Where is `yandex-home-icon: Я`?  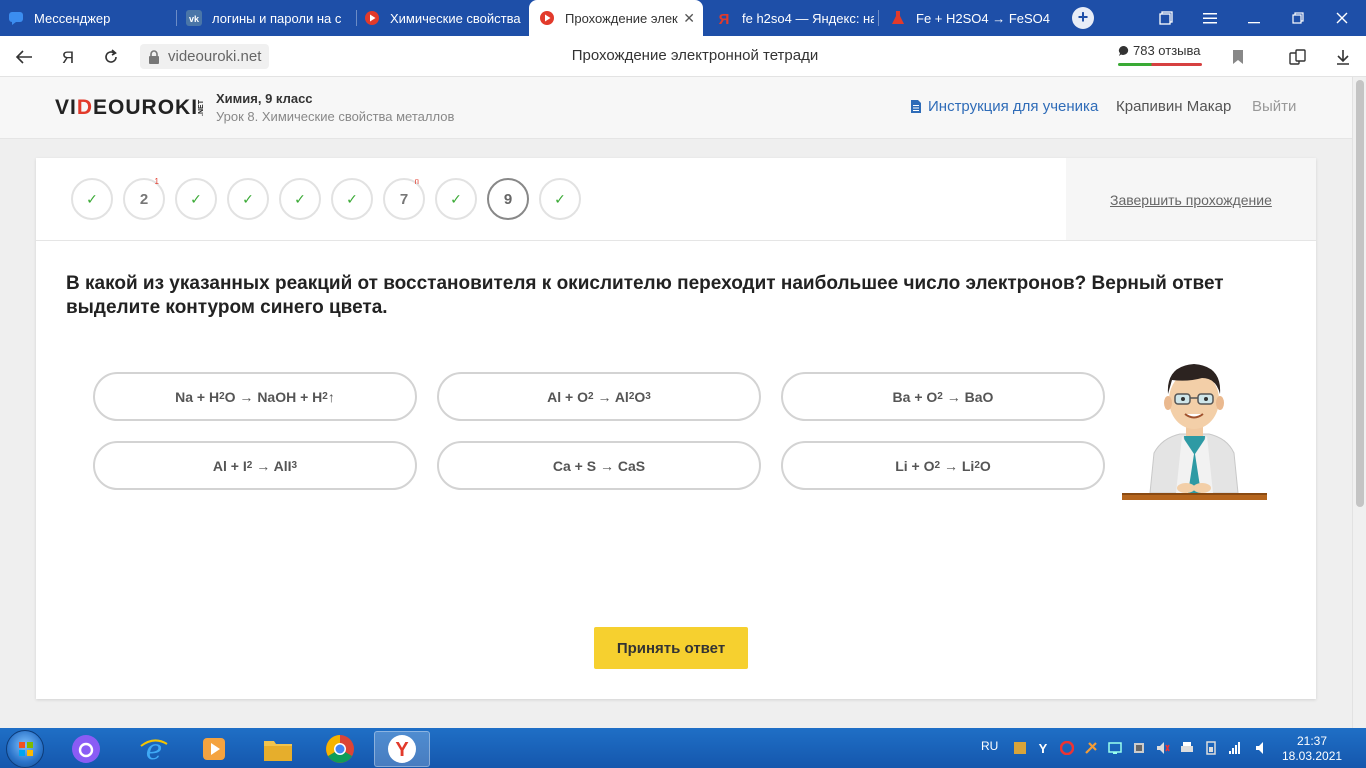
yandex-home-icon: Я is located at coordinates (68, 57).